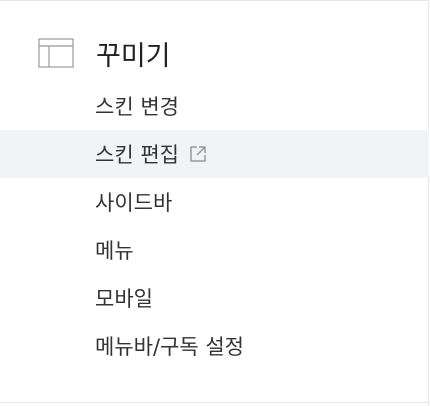 The image size is (430, 406). What do you see at coordinates (214, 298) in the screenshot?
I see `menu-item-mobile: 모바일` at bounding box center [214, 298].